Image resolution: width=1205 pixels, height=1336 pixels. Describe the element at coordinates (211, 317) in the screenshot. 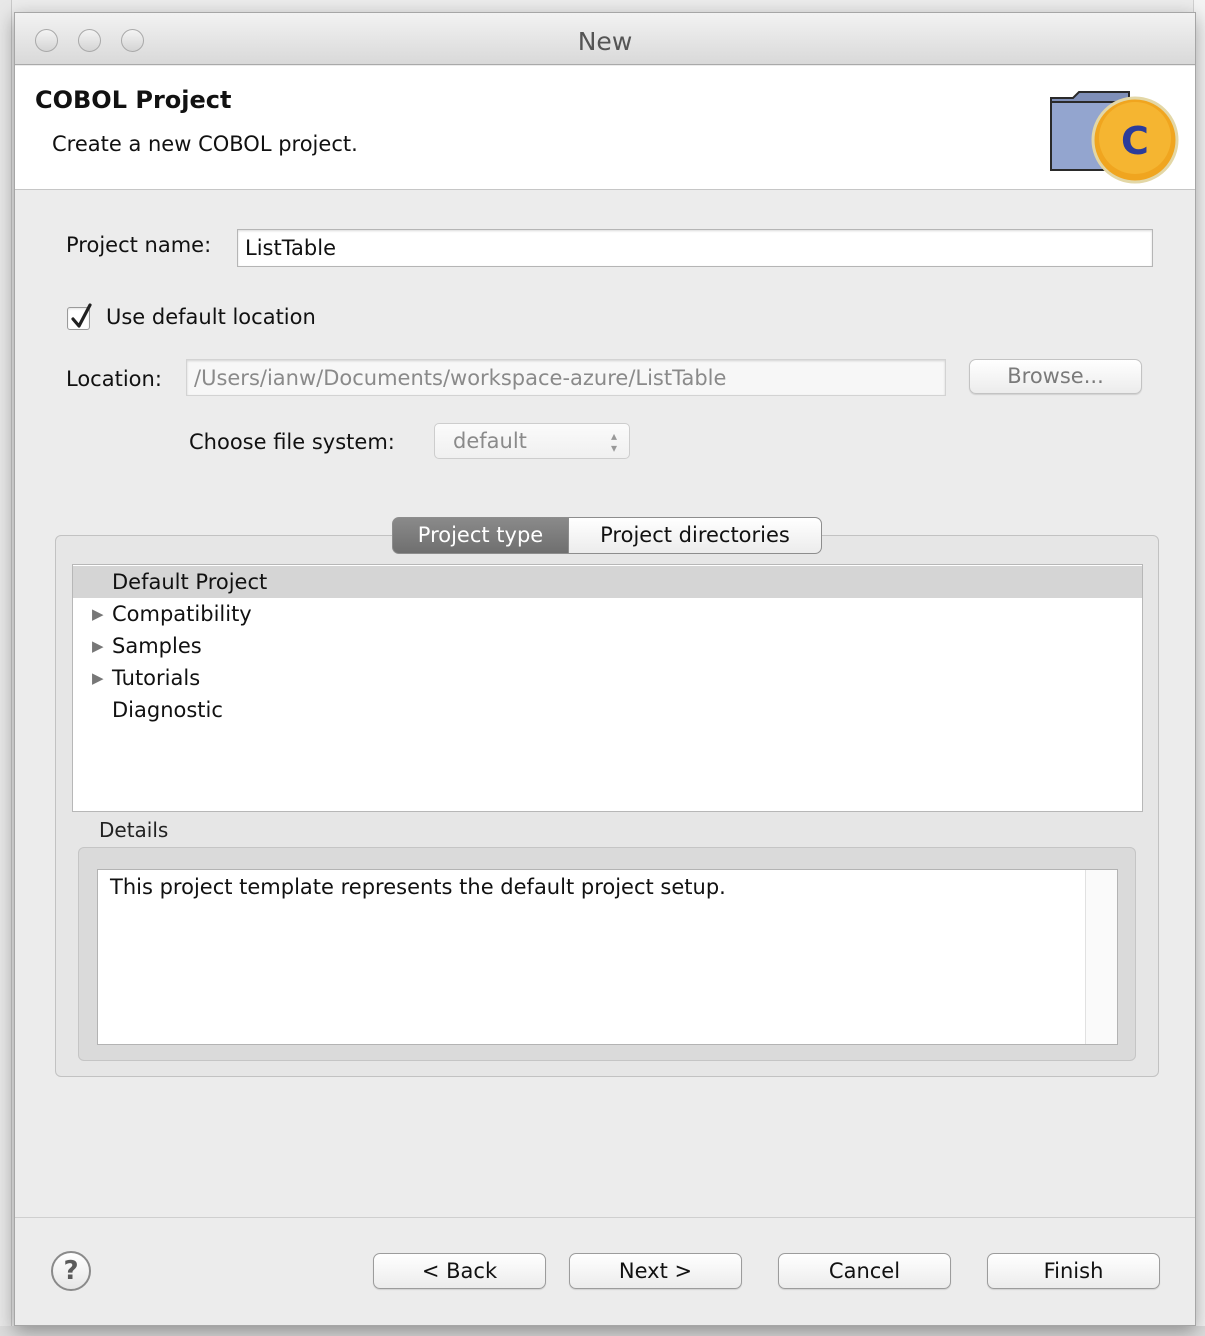

I see `use-default-location-label: Use default location` at that location.